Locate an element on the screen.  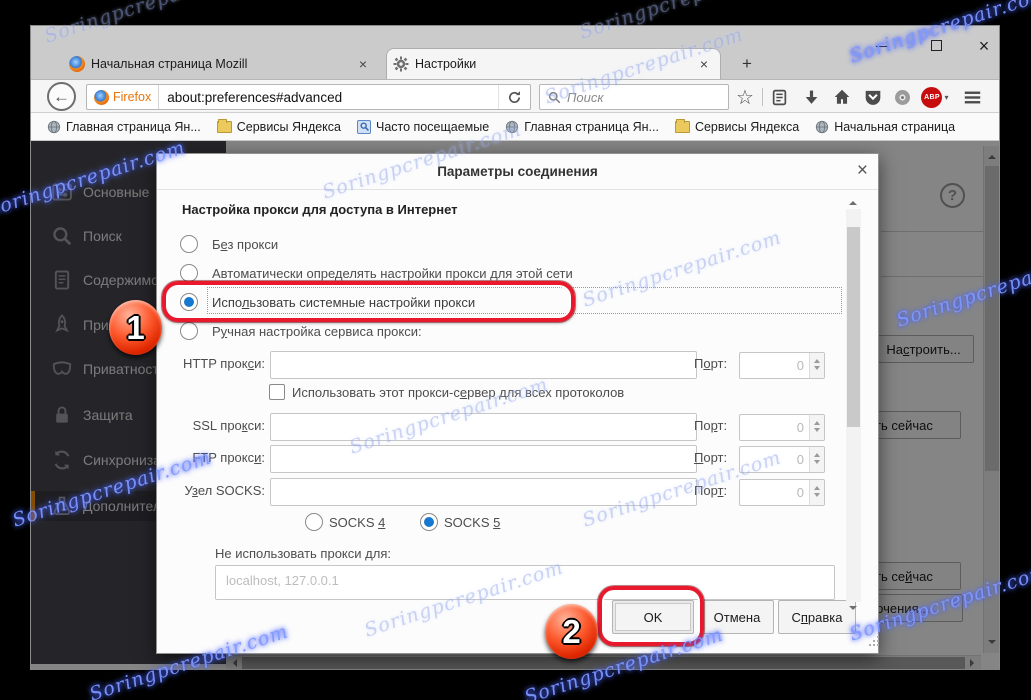
radio-socks5-label: SOCKS 5 is located at coordinates (472, 522).